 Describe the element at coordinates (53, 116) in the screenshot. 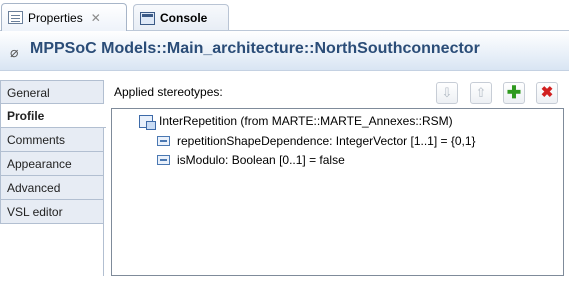

I see `tab-profile: Profile` at that location.